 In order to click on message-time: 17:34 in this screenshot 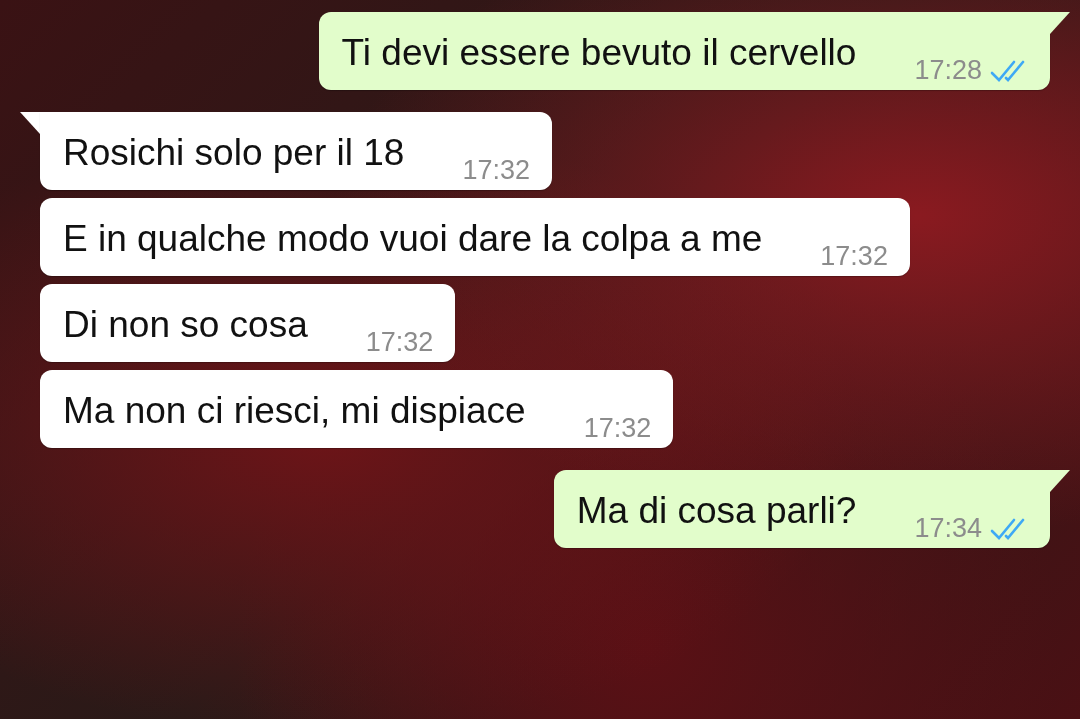, I will do `click(948, 528)`.